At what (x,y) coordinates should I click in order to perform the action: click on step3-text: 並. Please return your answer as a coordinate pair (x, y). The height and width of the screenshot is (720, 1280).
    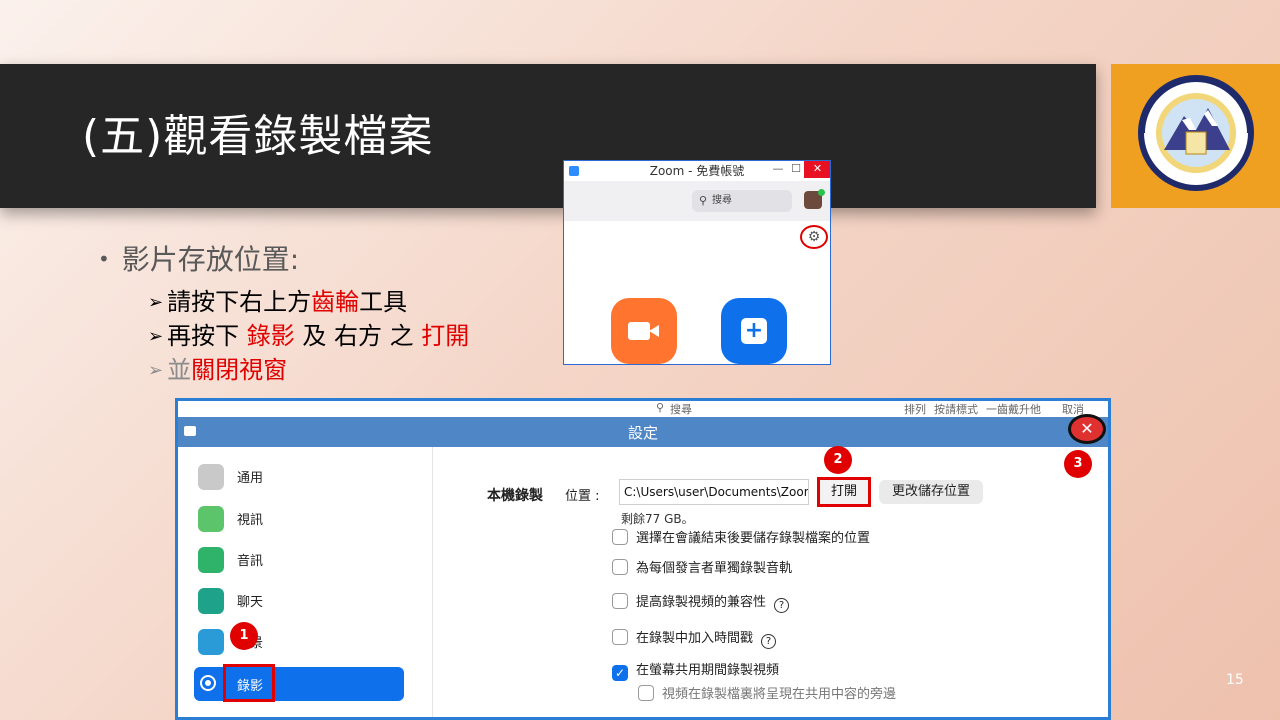
    Looking at the image, I should click on (179, 370).